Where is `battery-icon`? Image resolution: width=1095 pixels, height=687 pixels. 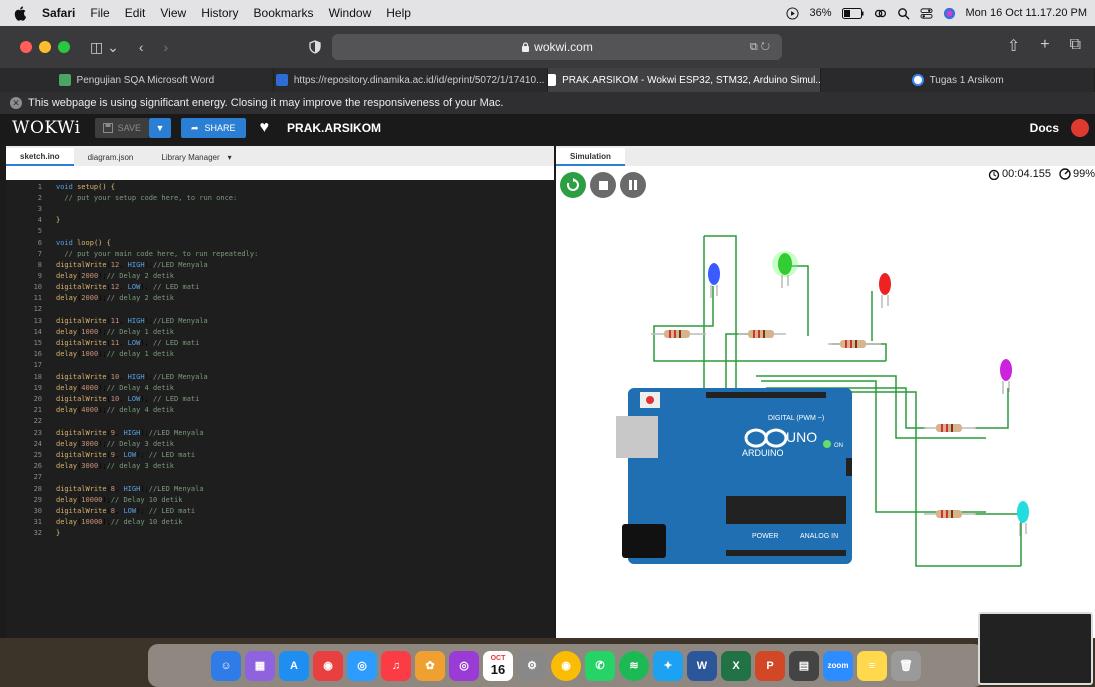 battery-icon is located at coordinates (852, 13).